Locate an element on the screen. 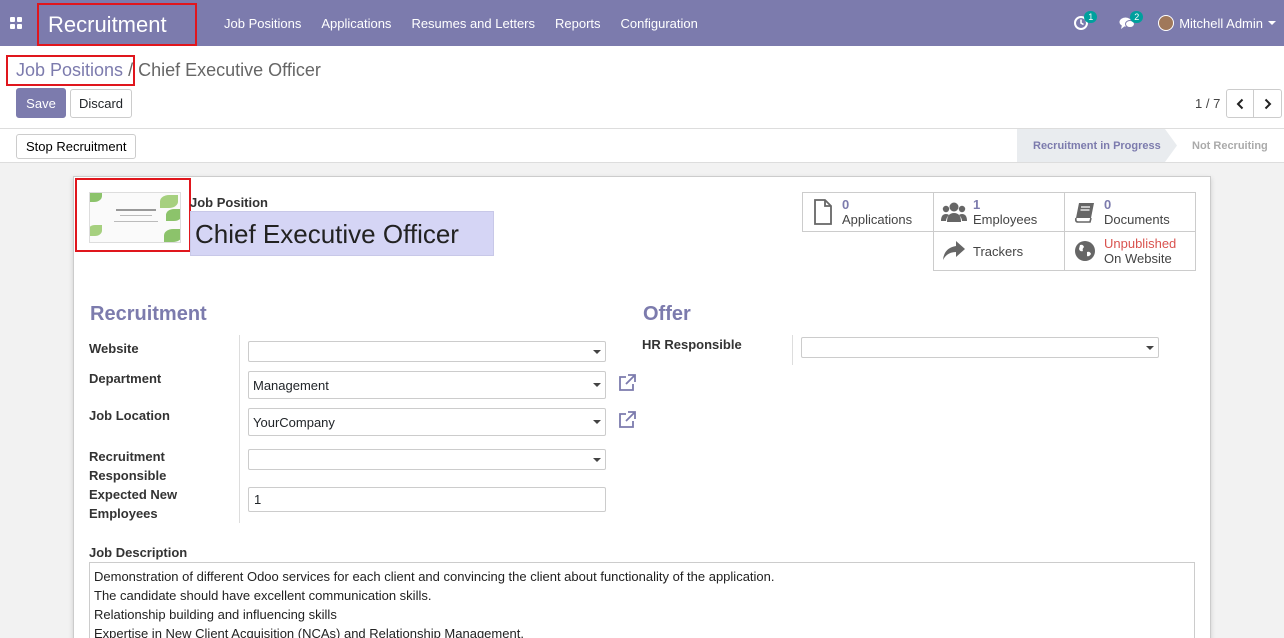 The width and height of the screenshot is (1284, 638). website-label: On Website is located at coordinates (1138, 258).